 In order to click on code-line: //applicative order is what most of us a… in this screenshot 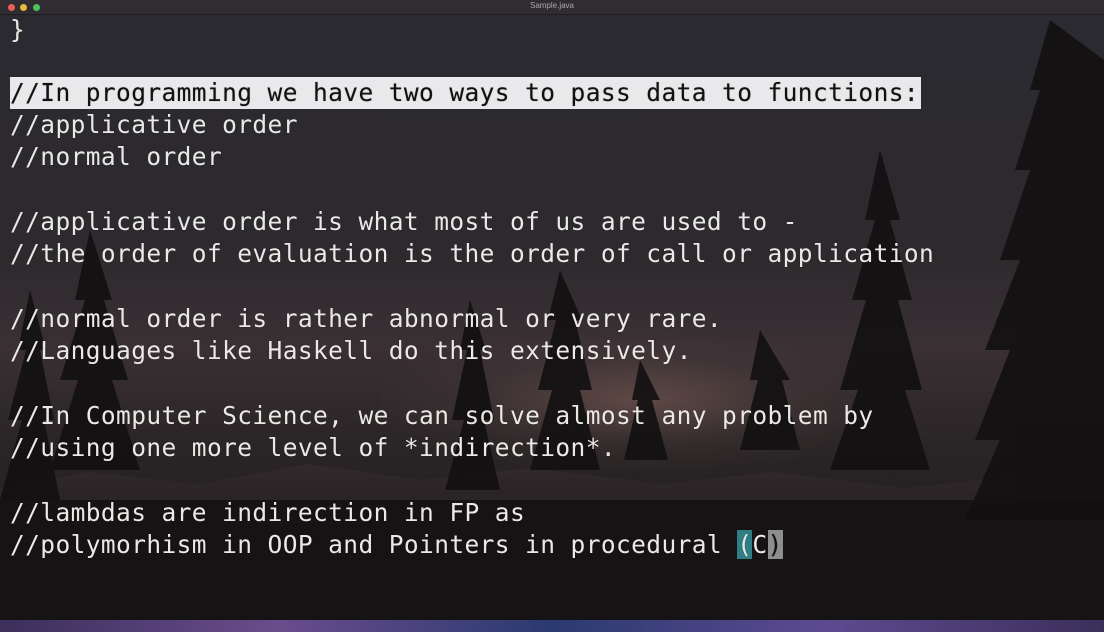, I will do `click(404, 222)`.